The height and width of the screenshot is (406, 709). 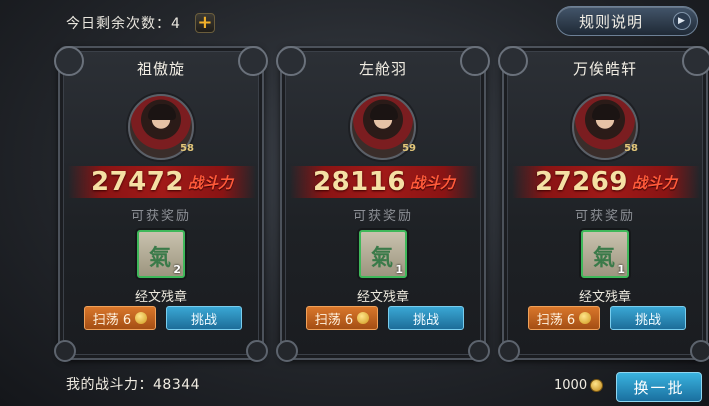 I want to click on remaining-attempts-label: 今日剩余次数：4, so click(x=123, y=24).